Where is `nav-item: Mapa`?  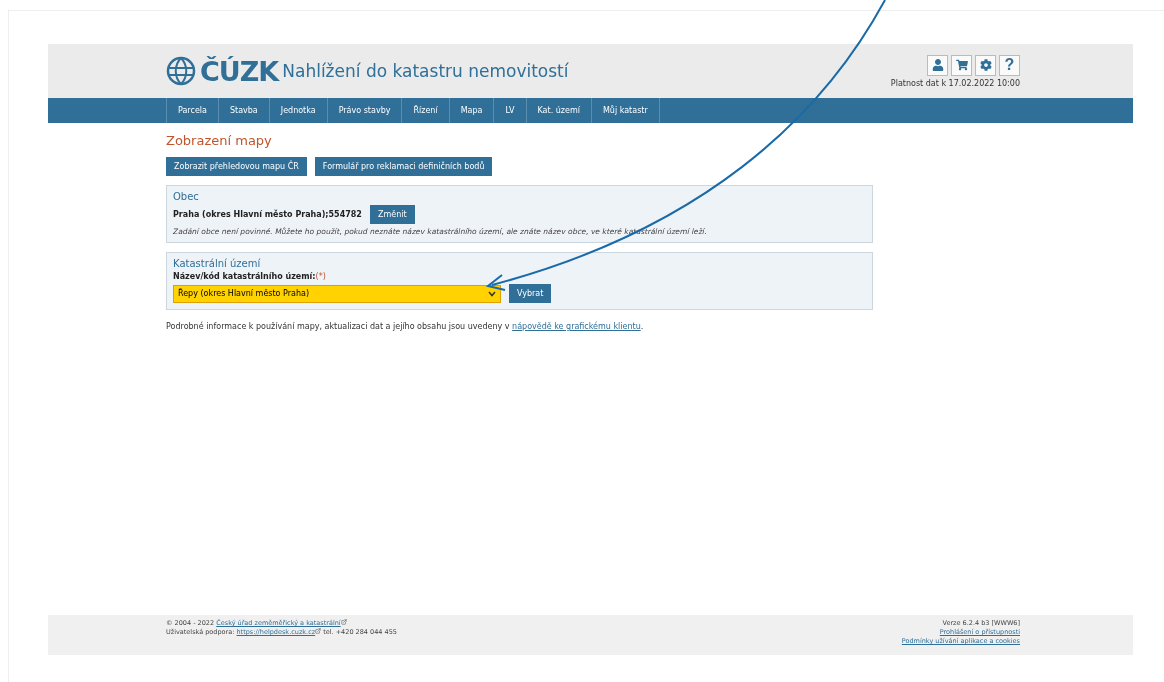 nav-item: Mapa is located at coordinates (471, 110).